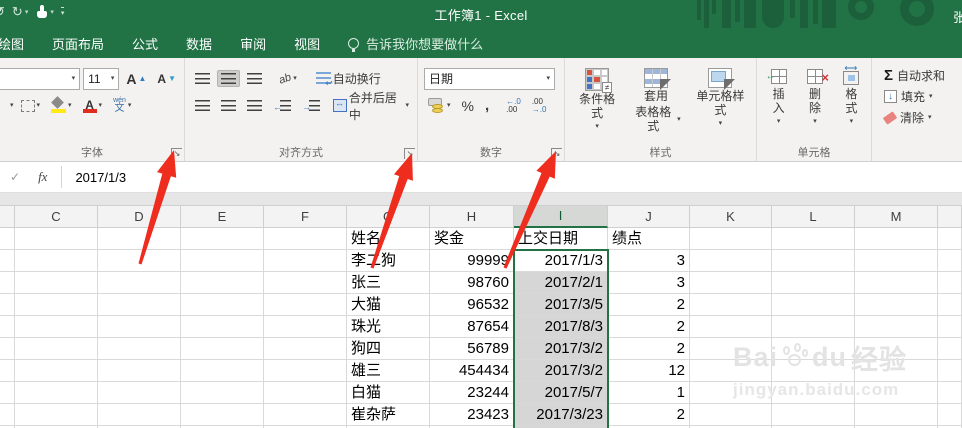 The image size is (962, 428). Describe the element at coordinates (7, 217) in the screenshot. I see `column-header-partial` at that location.